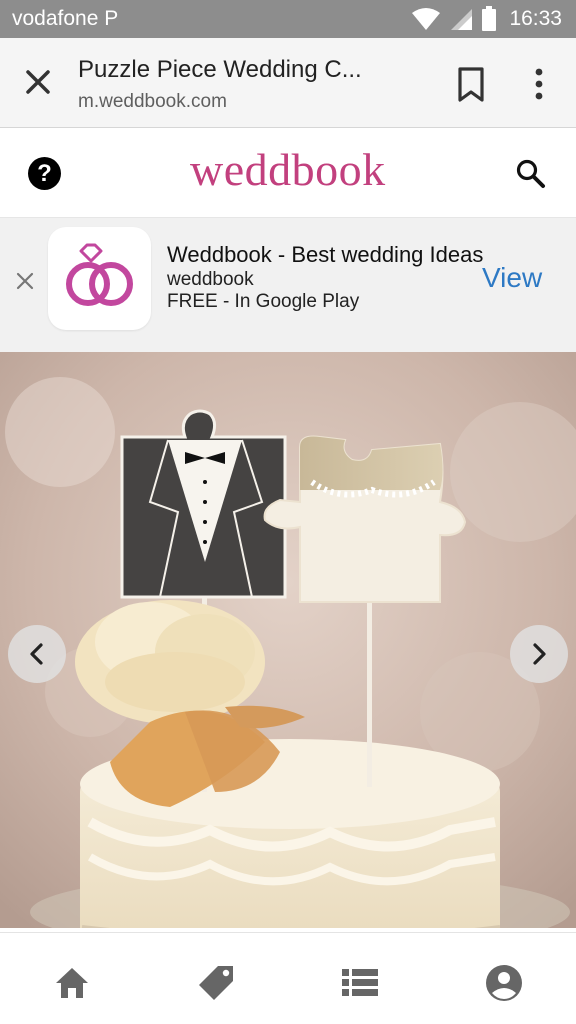 The height and width of the screenshot is (1024, 576). What do you see at coordinates (152, 101) in the screenshot?
I see `page-url: m.weddbook.com` at bounding box center [152, 101].